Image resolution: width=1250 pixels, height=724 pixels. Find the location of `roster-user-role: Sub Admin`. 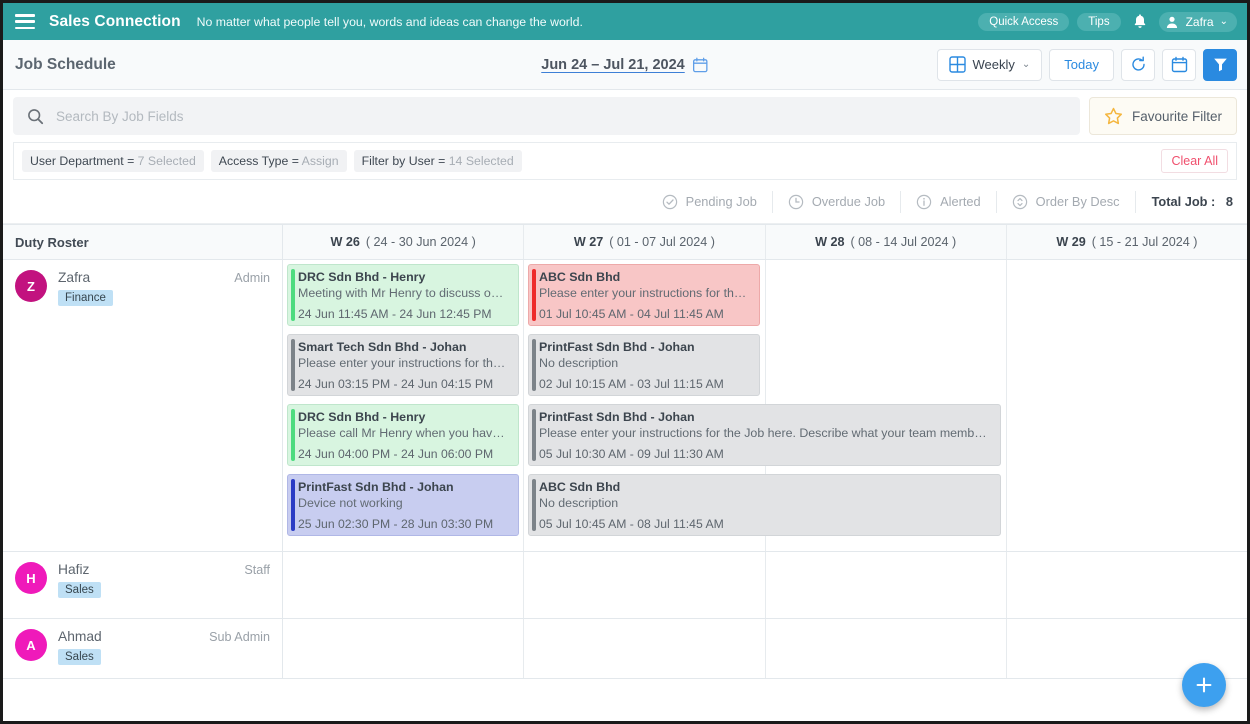

roster-user-role: Sub Admin is located at coordinates (239, 637).